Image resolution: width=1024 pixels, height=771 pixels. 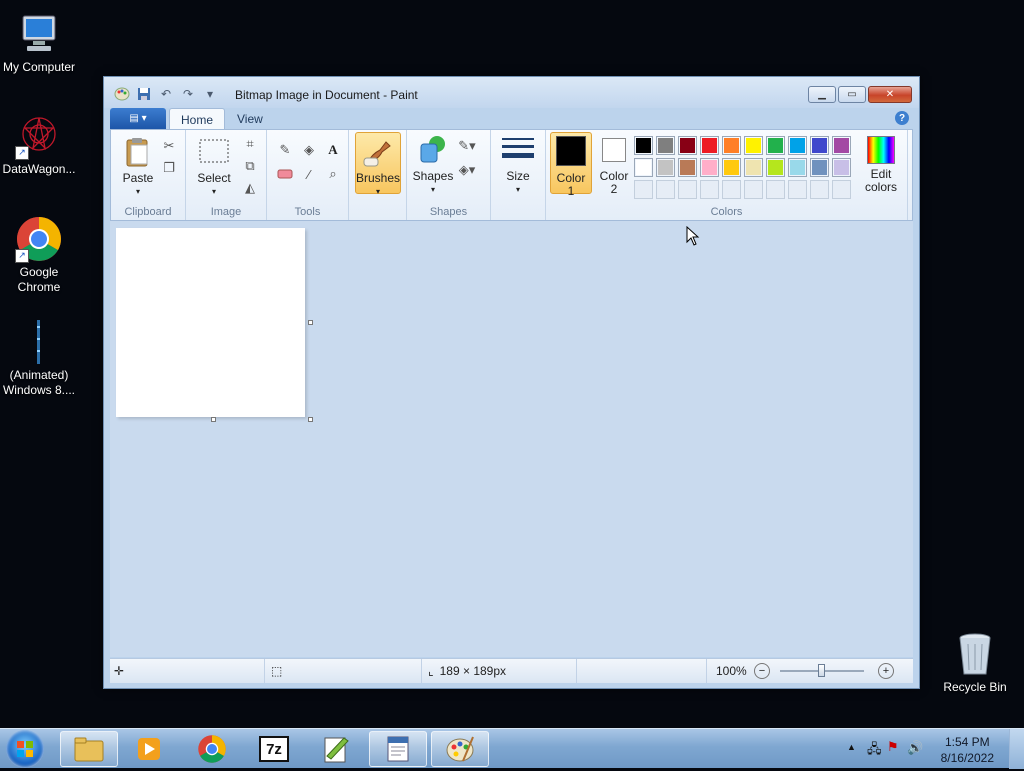 What do you see at coordinates (915, 748) in the screenshot?
I see `volume-icon: 🔊` at bounding box center [915, 748].